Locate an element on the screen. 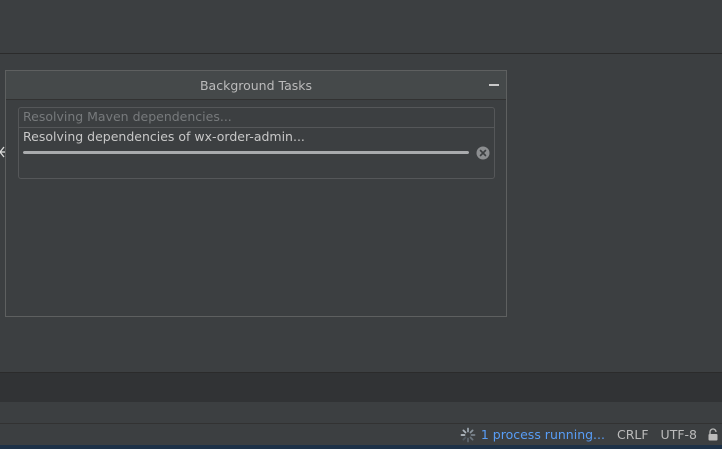 The image size is (722, 449). line-separator-widget: CRLF is located at coordinates (633, 434).